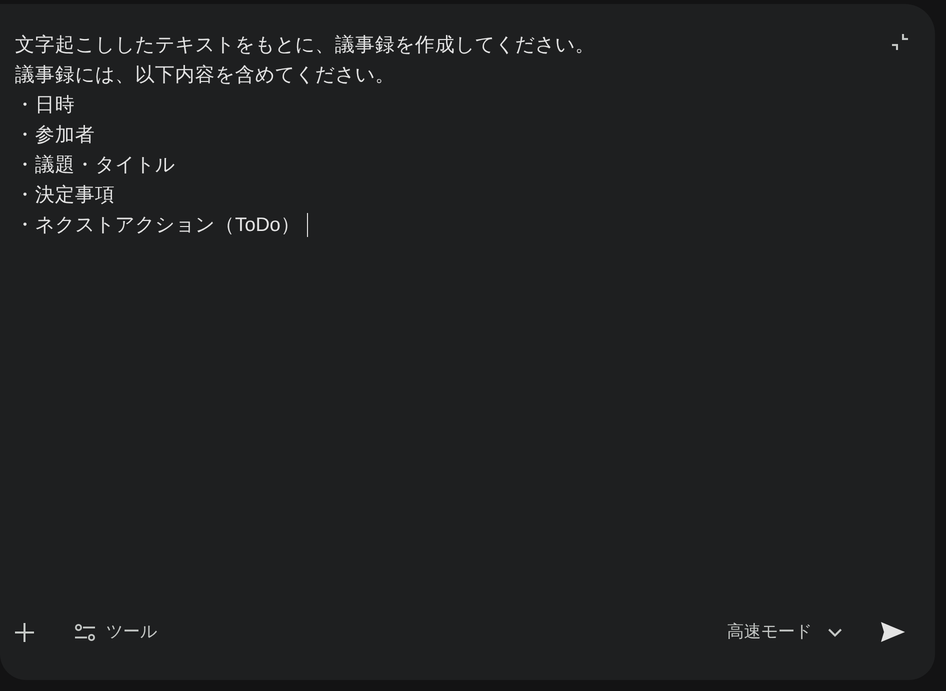 The width and height of the screenshot is (946, 691). What do you see at coordinates (784, 632) in the screenshot?
I see `mode-dropdown: 高速モード` at bounding box center [784, 632].